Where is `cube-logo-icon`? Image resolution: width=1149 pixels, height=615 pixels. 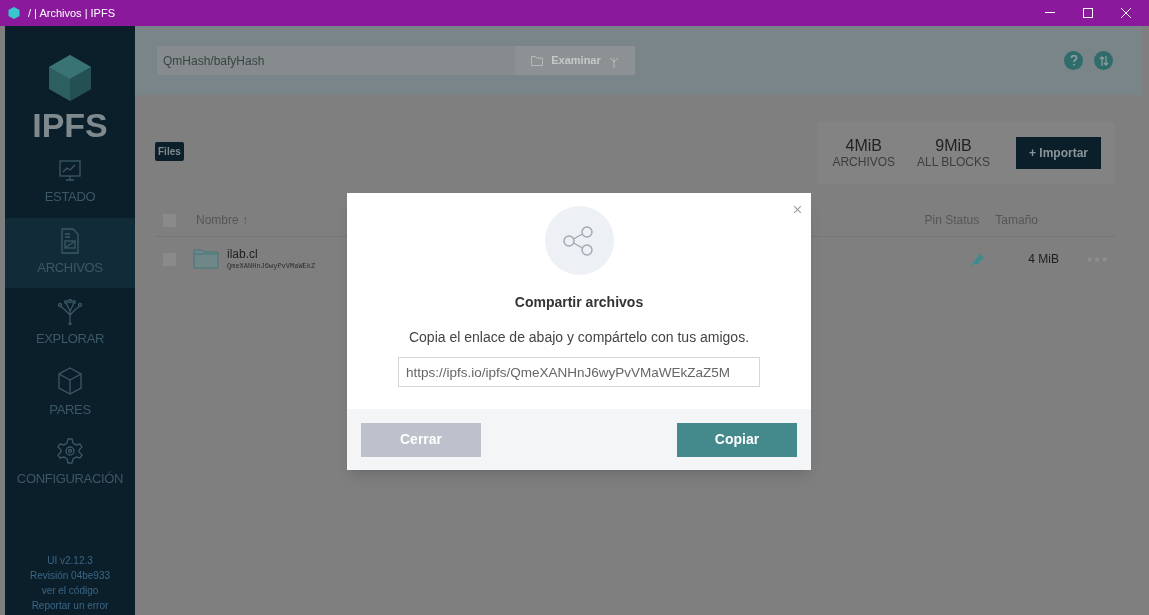 cube-logo-icon is located at coordinates (70, 78).